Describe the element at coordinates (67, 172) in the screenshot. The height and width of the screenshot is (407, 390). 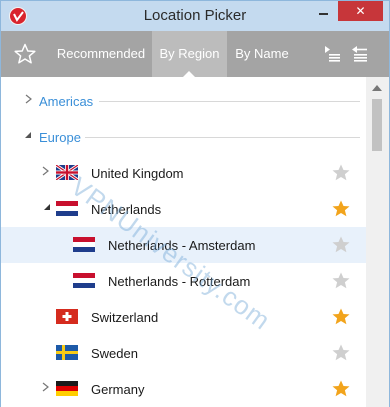
I see `uk-flag-icon` at that location.